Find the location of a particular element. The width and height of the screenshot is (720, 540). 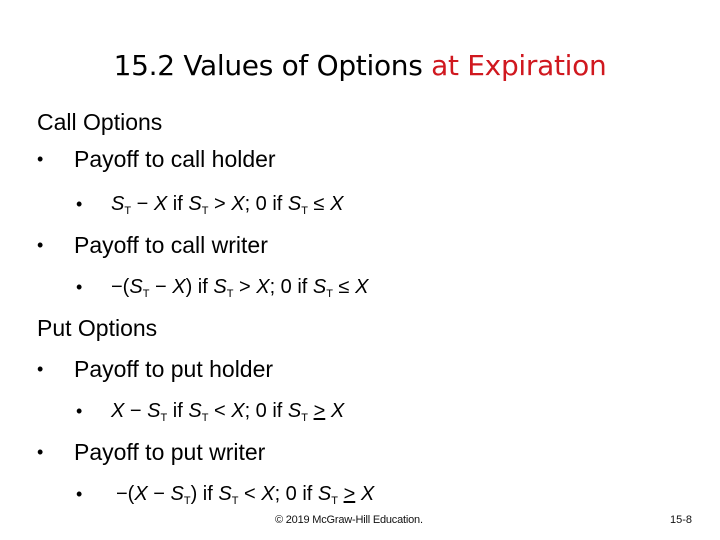

slide-title: 15.2 Values of Options at Expiration is located at coordinates (360, 66).